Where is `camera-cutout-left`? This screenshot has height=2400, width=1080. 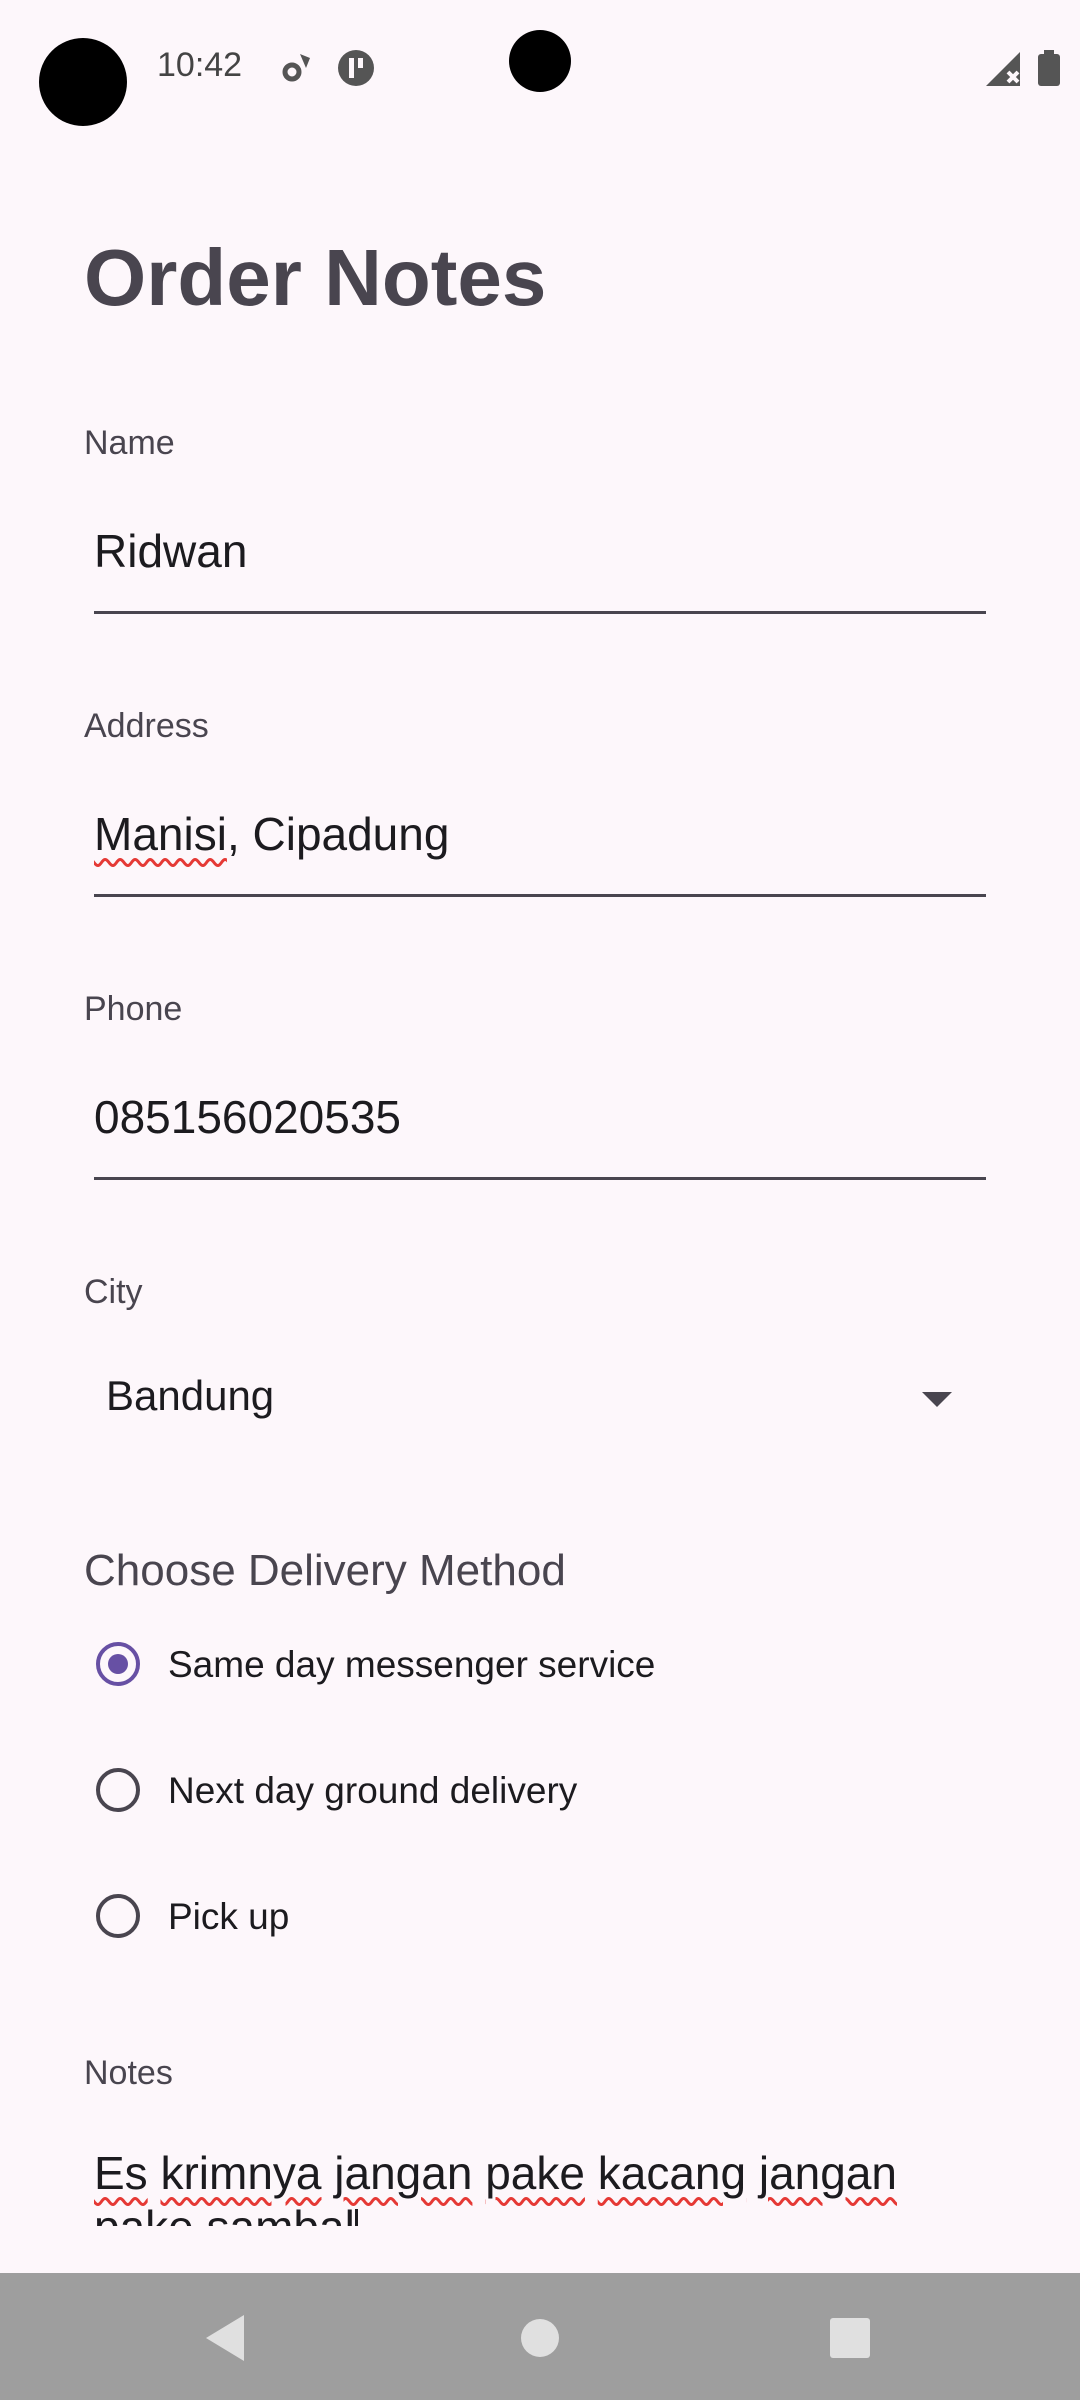 camera-cutout-left is located at coordinates (83, 82).